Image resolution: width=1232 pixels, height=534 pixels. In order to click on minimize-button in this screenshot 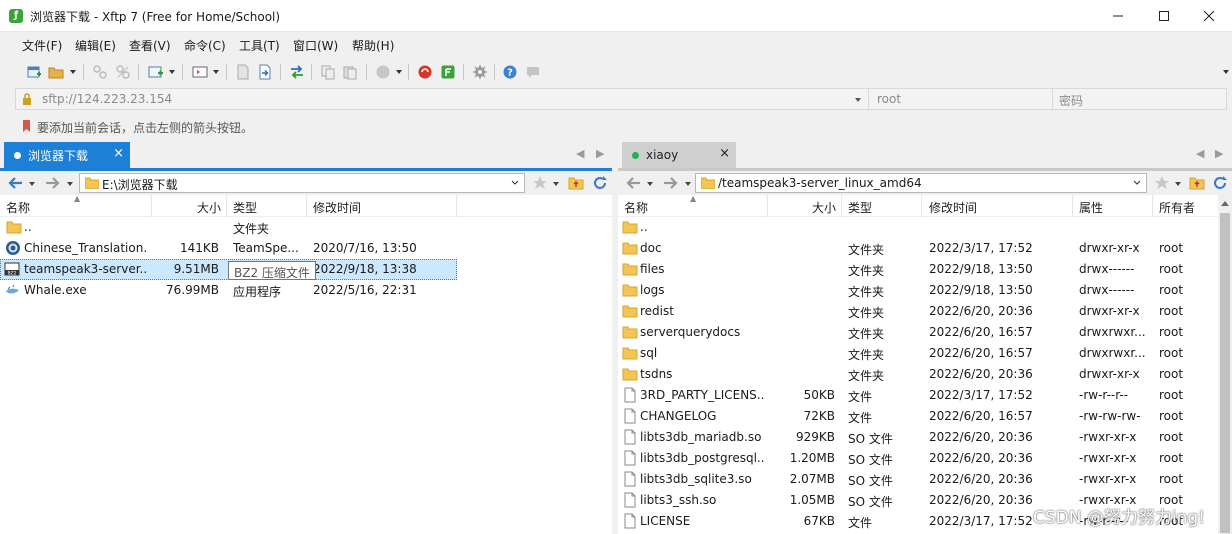, I will do `click(1118, 16)`.